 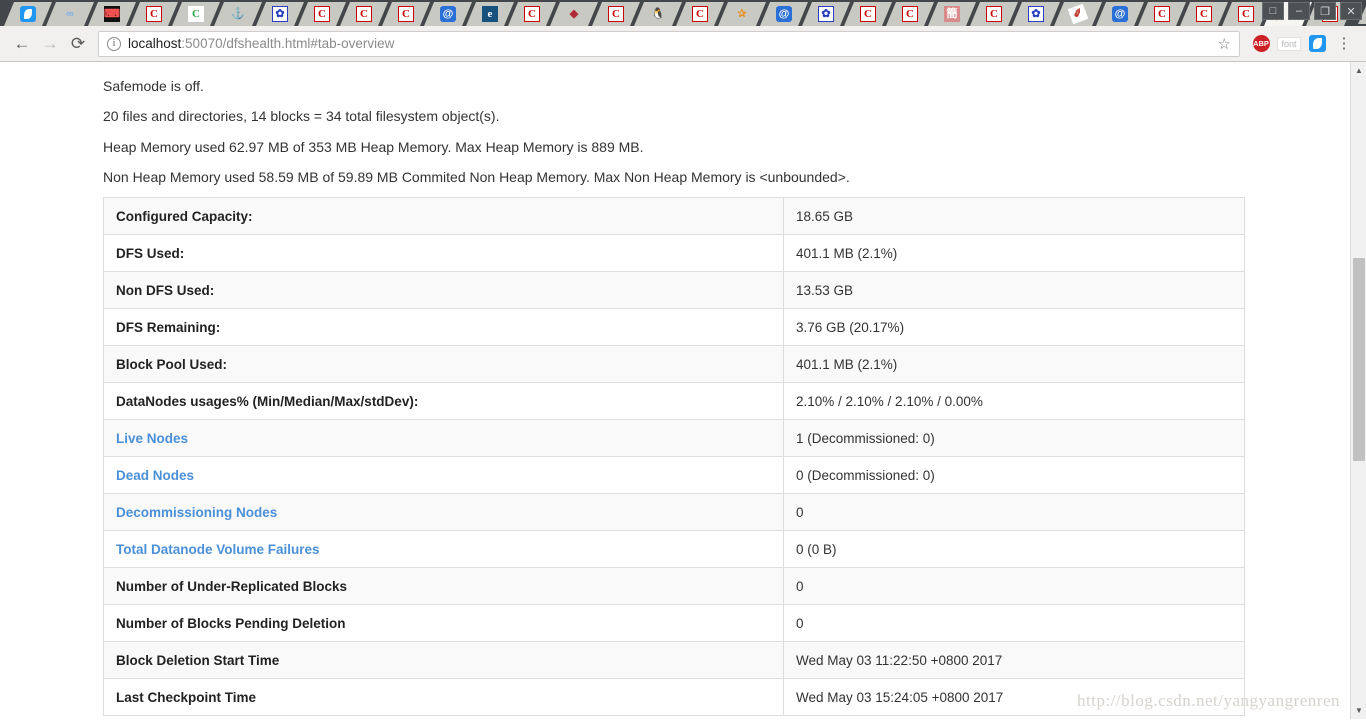 I want to click on infinity-icon: ∞, so click(x=70, y=13).